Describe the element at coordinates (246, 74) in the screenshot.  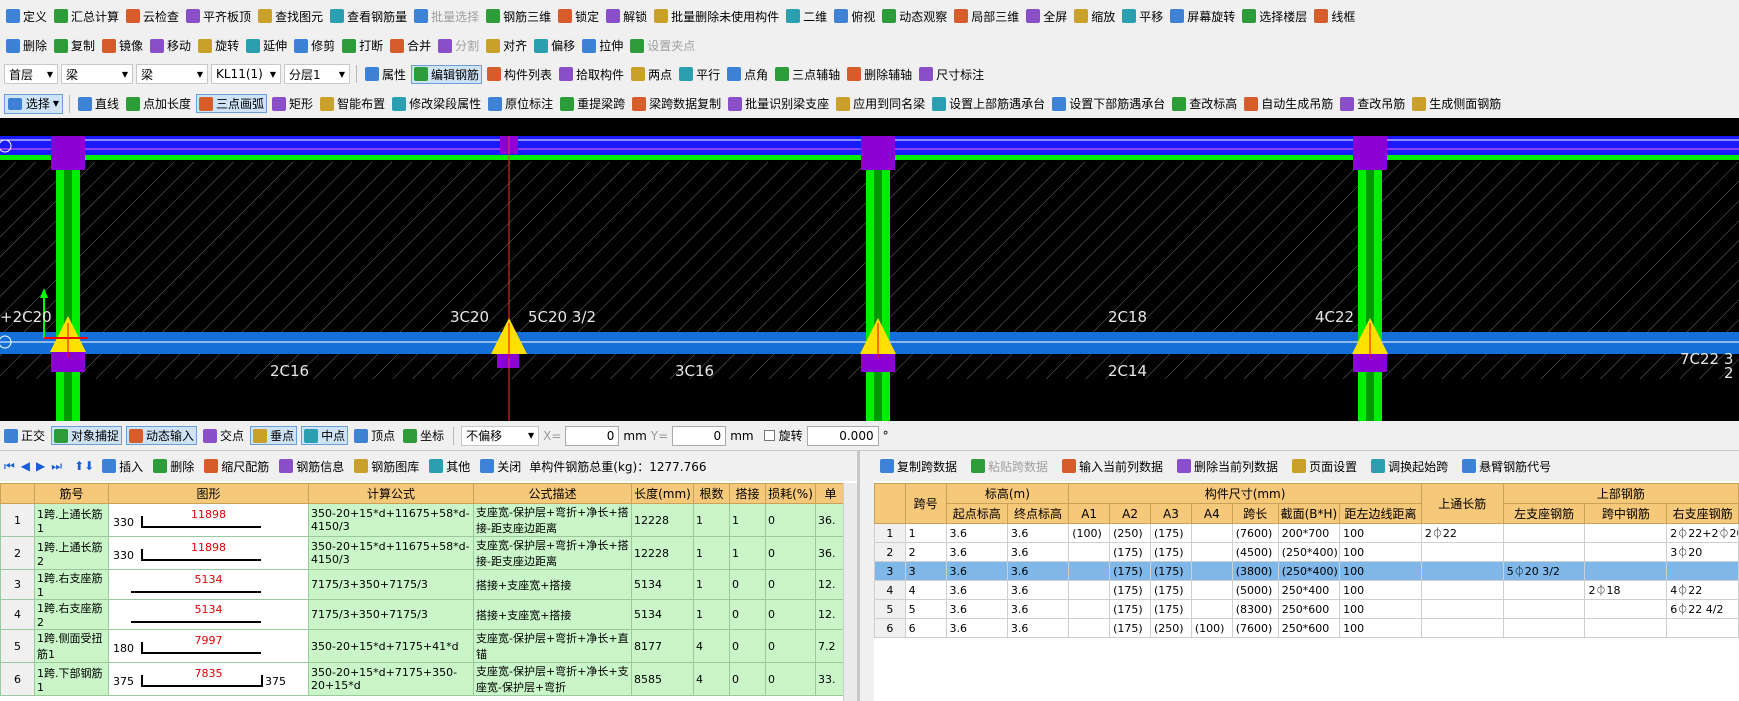
I see `member-name-select: KL11(1) ▼` at that location.